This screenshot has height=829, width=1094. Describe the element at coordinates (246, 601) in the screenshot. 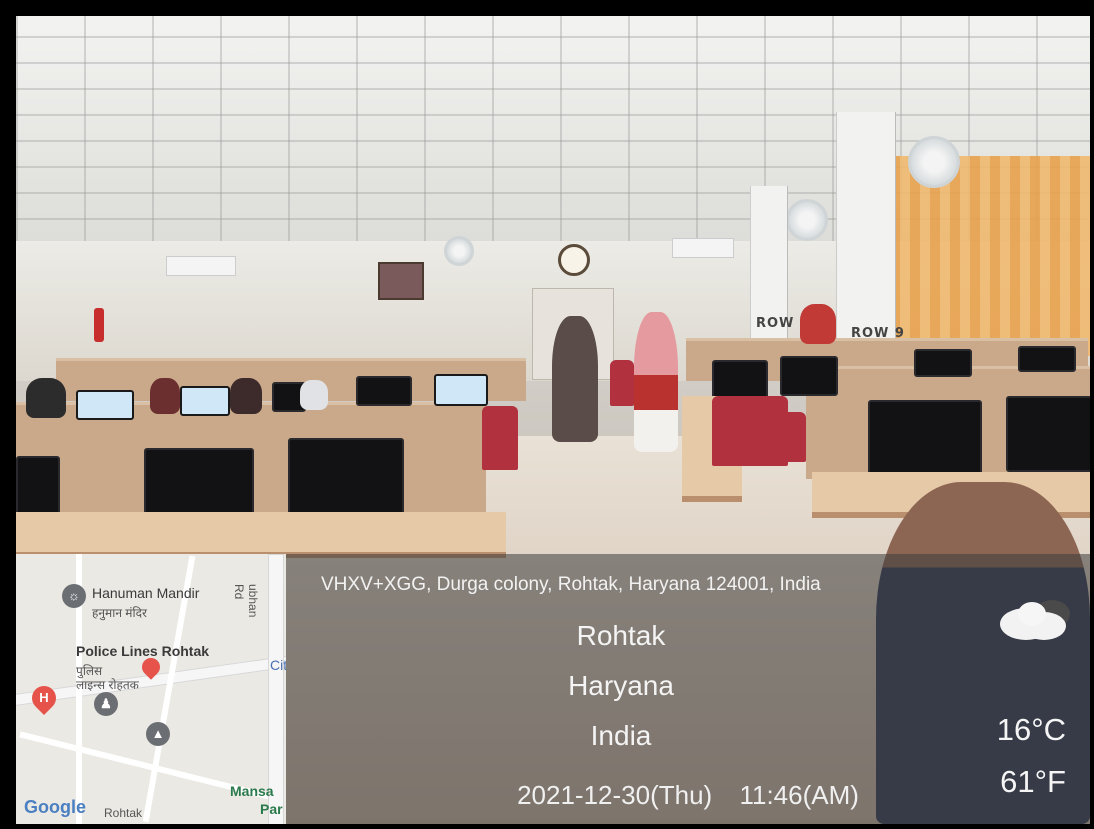

I see `map-label-road: ubhan Rd` at that location.